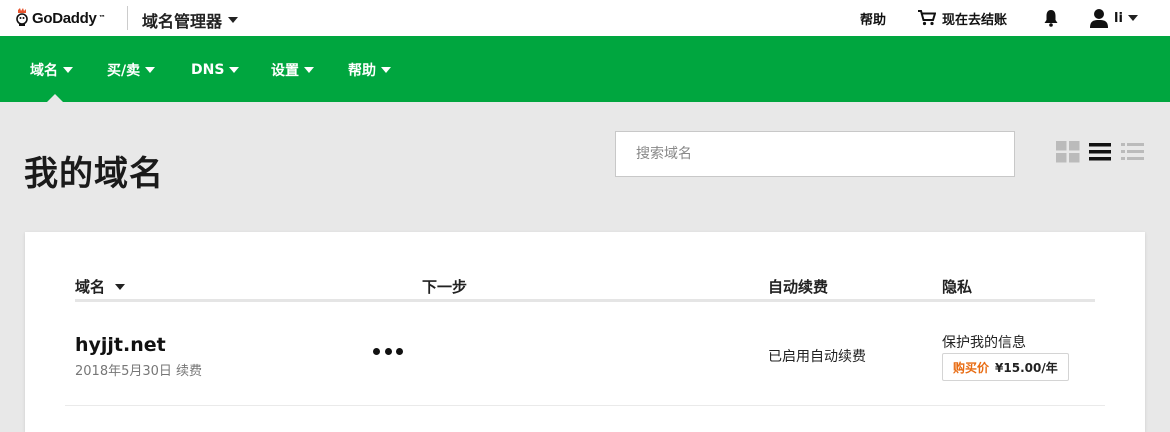  I want to click on table-header-divider, so click(585, 300).